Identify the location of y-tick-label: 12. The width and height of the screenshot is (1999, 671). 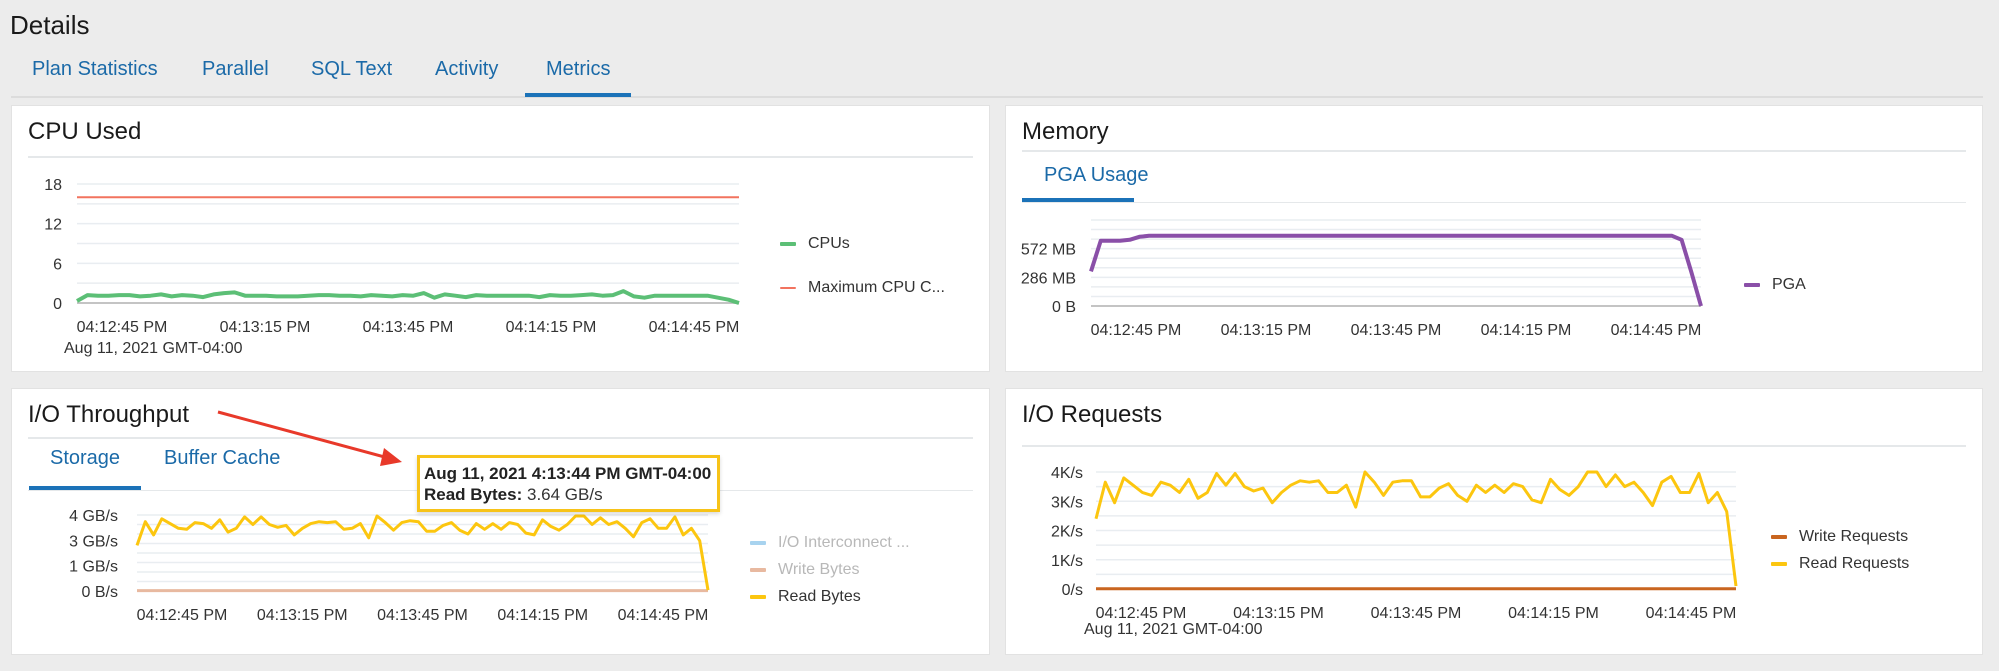
(53, 225).